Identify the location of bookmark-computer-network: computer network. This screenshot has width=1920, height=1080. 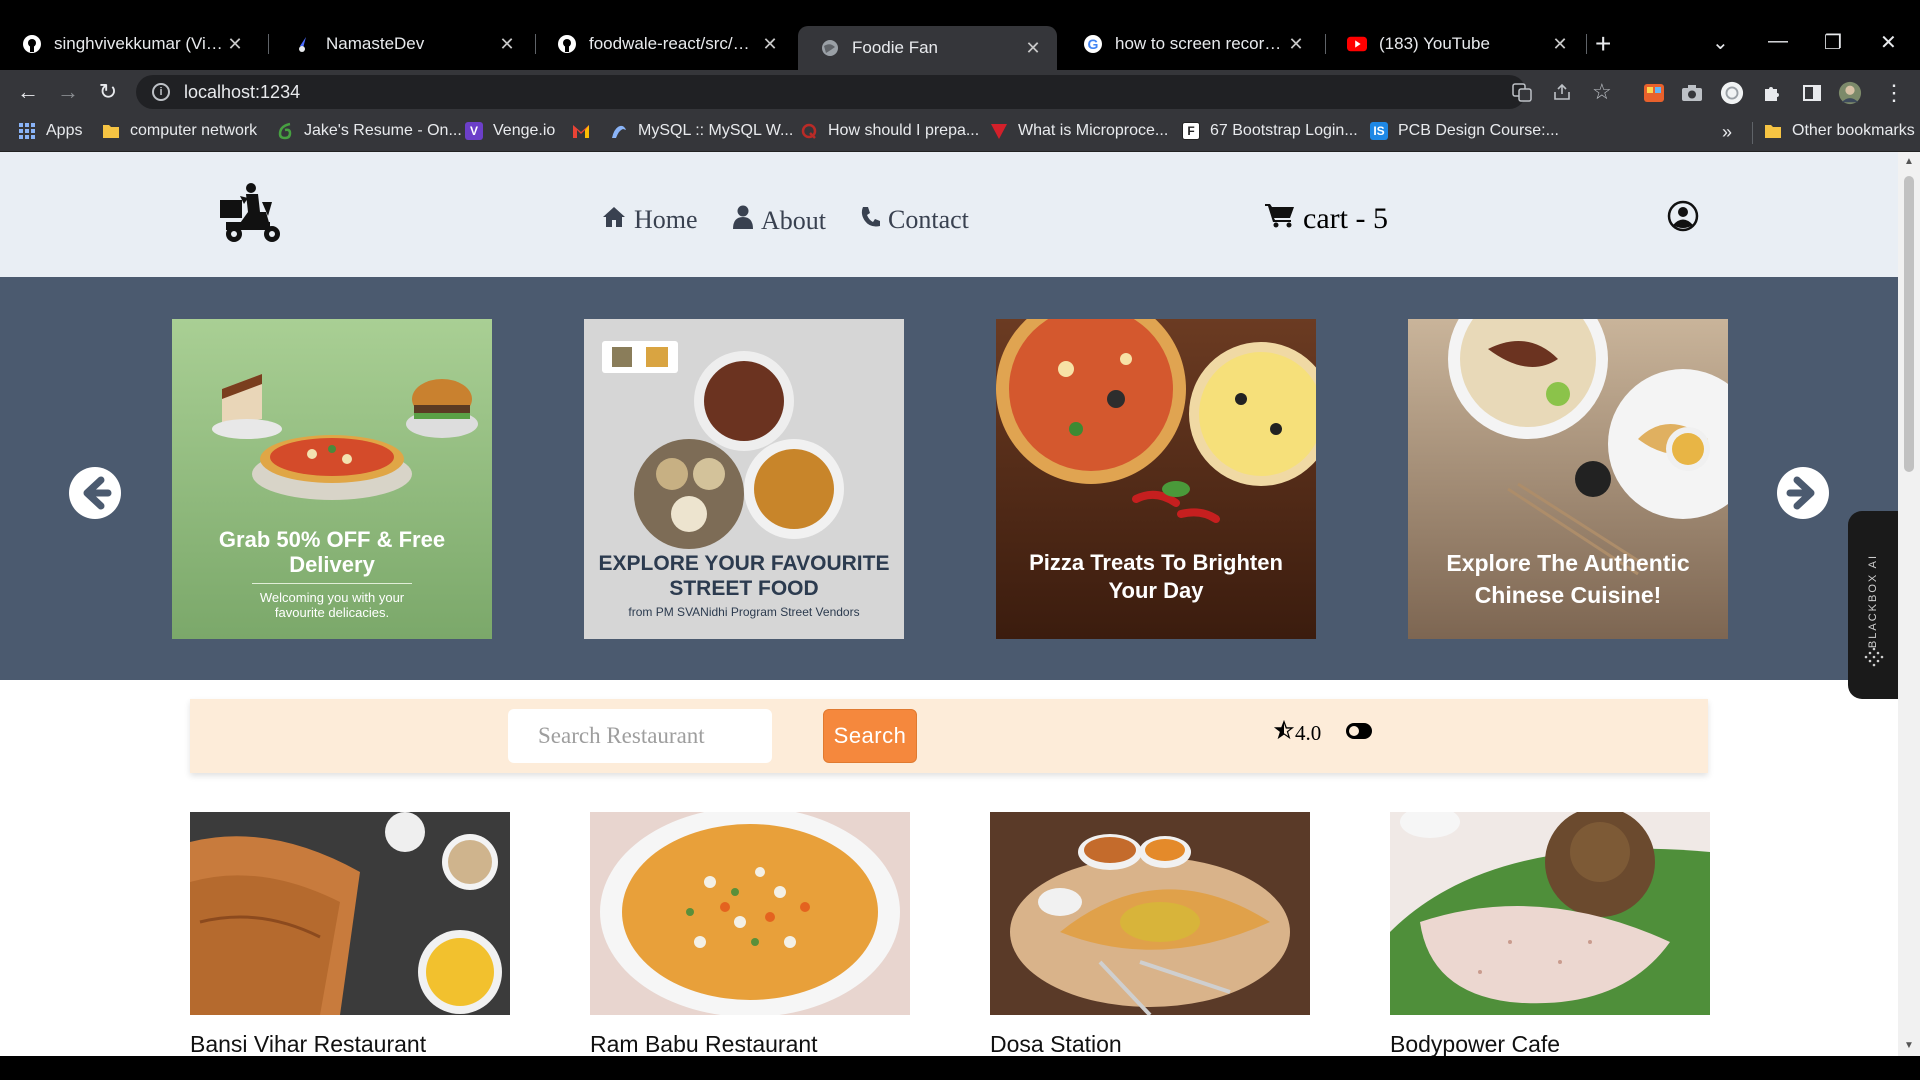
(179, 131).